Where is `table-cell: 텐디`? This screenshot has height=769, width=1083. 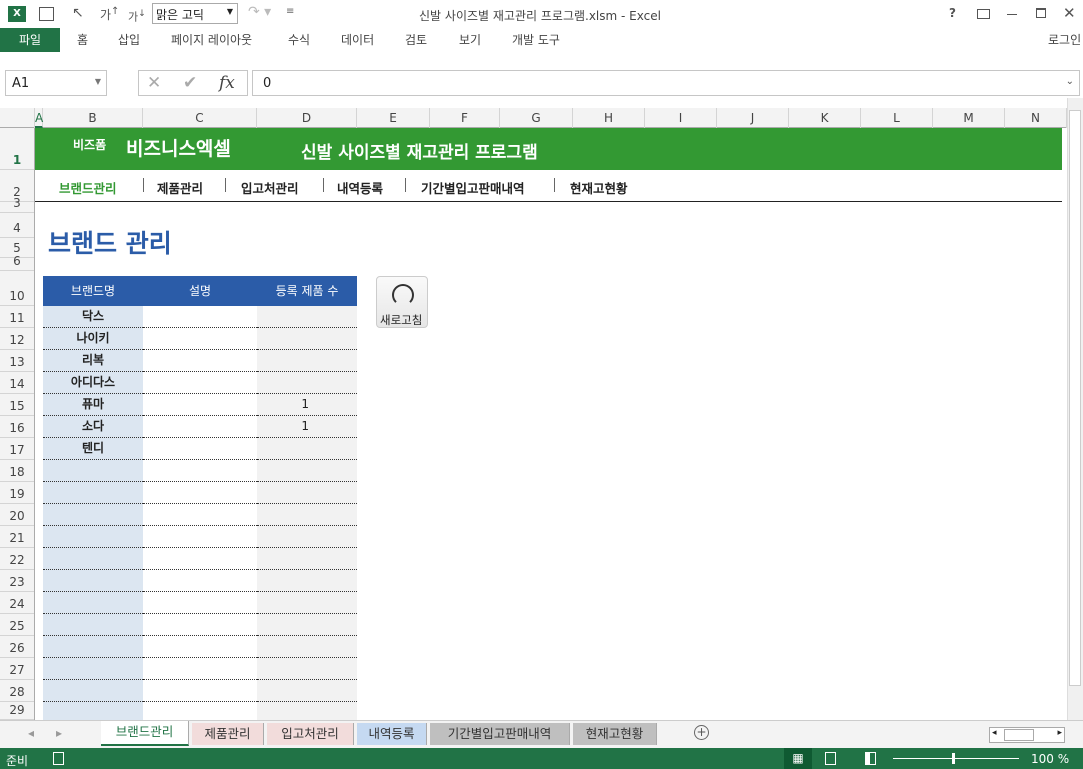
table-cell: 텐디 is located at coordinates (93, 449).